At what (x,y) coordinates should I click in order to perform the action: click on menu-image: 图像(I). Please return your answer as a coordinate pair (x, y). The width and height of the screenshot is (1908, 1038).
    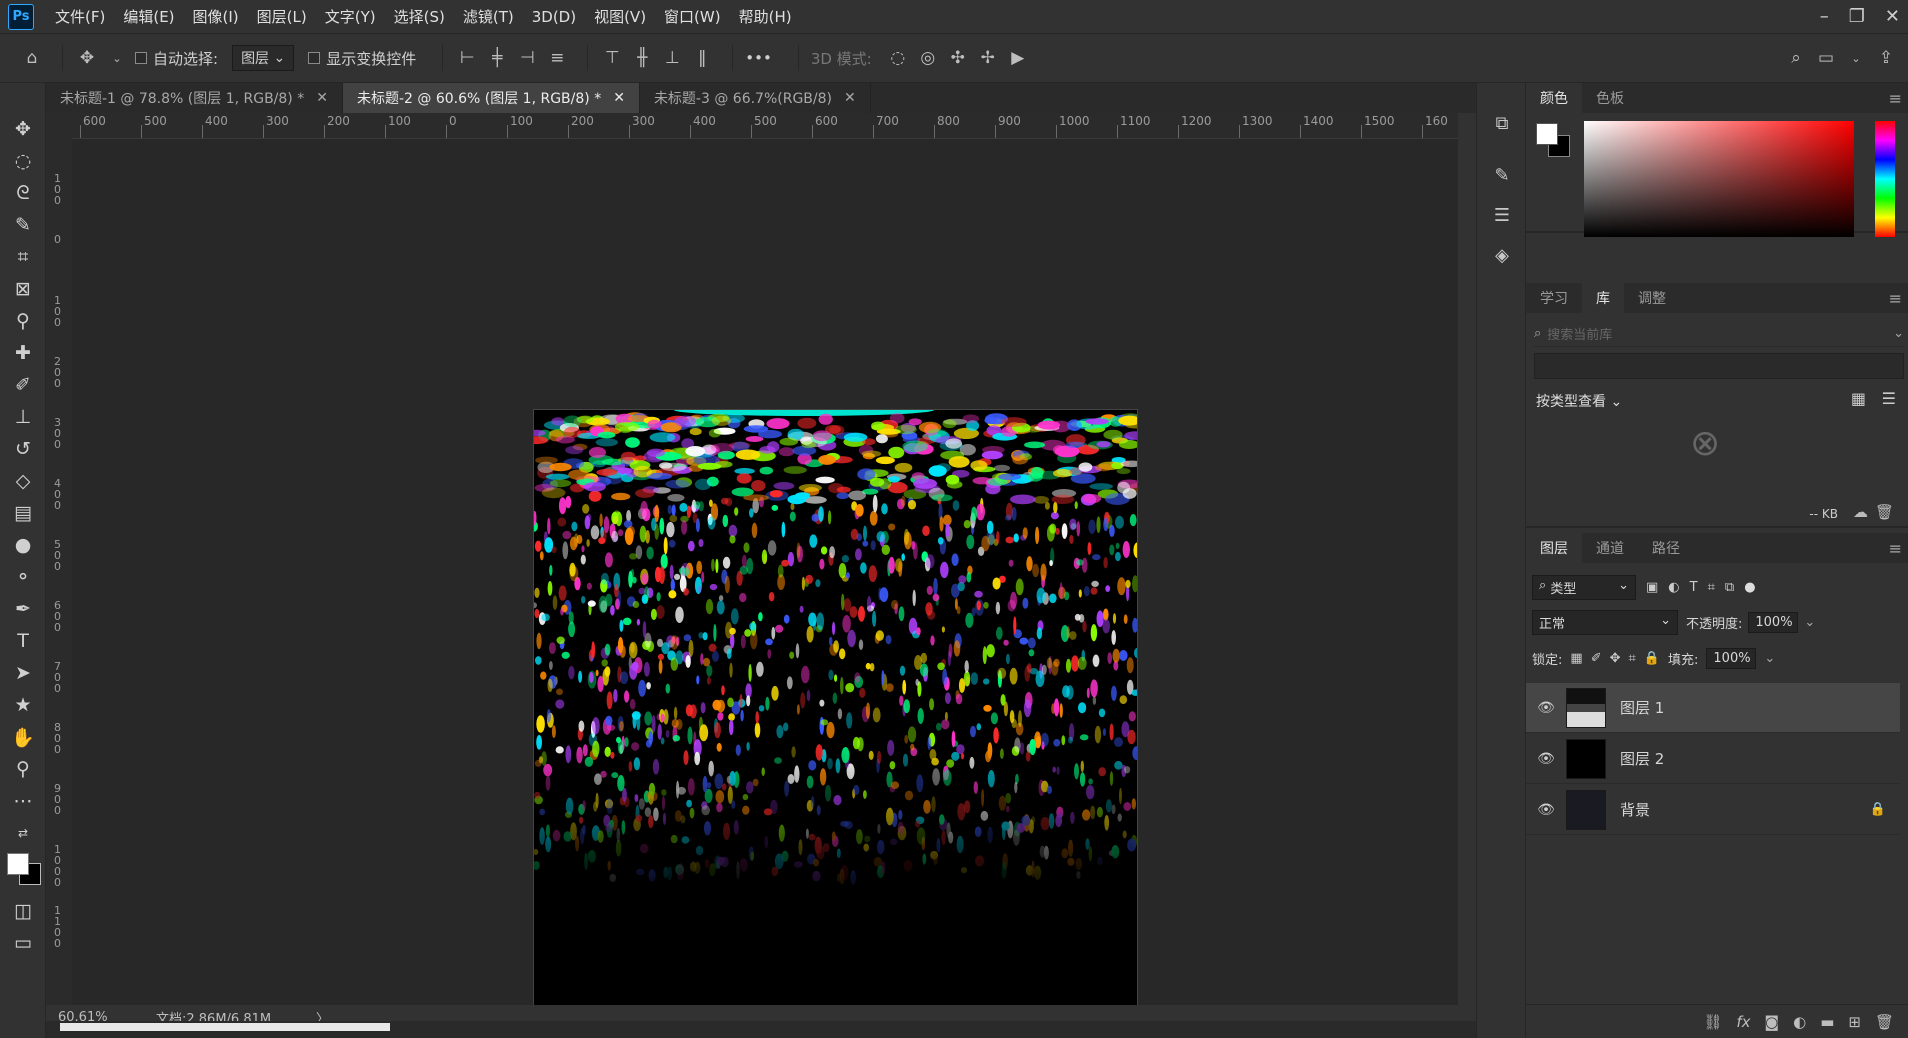
    Looking at the image, I should click on (216, 16).